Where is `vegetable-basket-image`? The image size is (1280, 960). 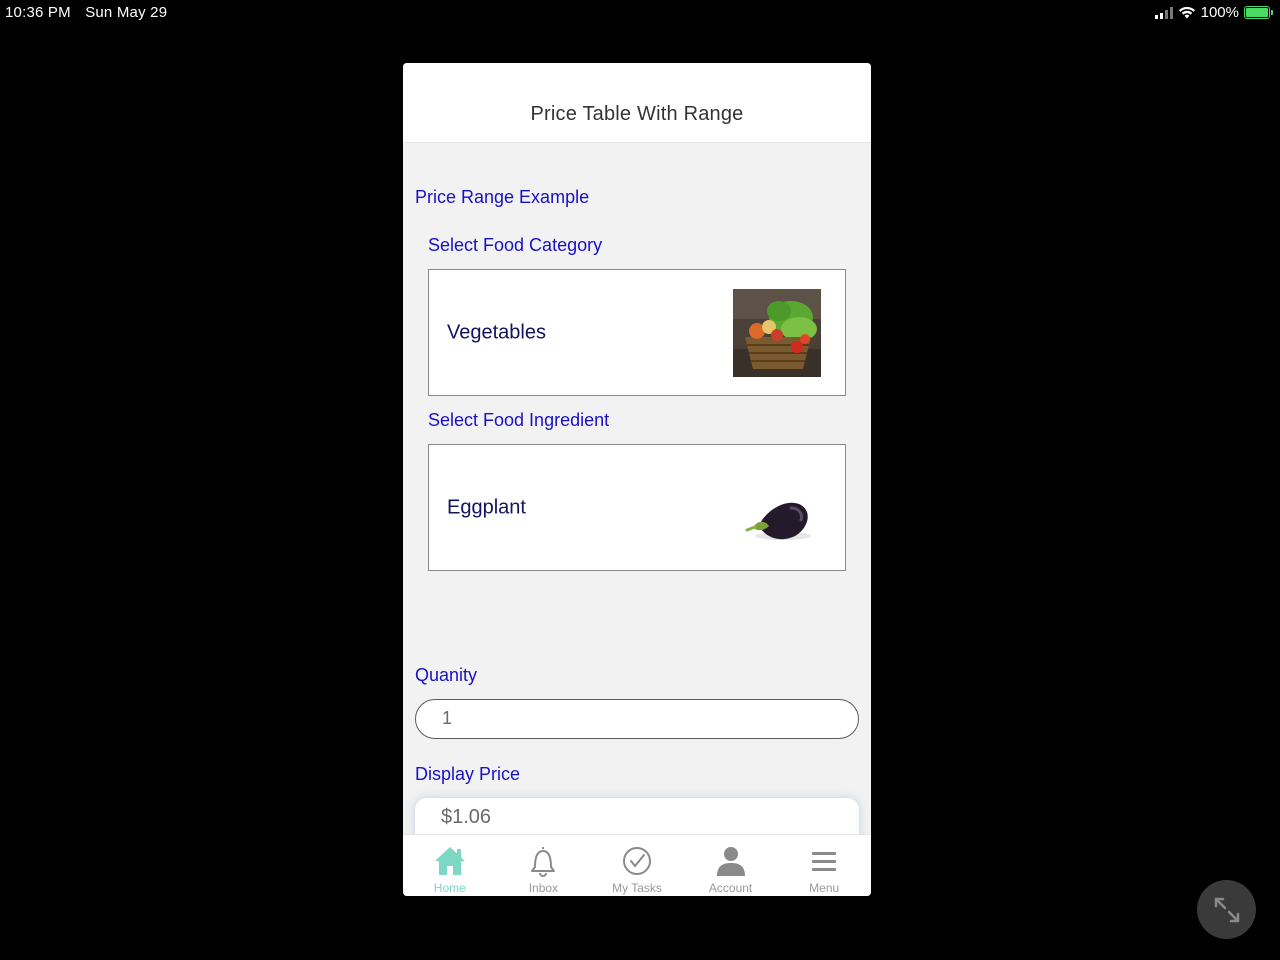 vegetable-basket-image is located at coordinates (777, 333).